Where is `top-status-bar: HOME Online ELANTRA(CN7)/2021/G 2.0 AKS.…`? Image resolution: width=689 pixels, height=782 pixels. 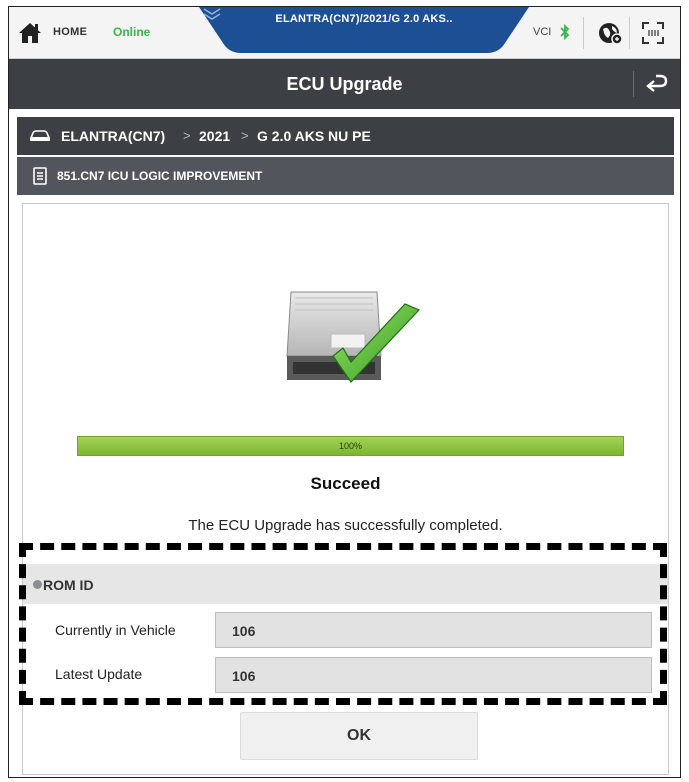
top-status-bar: HOME Online ELANTRA(CN7)/2021/G 2.0 AKS.… is located at coordinates (344, 33).